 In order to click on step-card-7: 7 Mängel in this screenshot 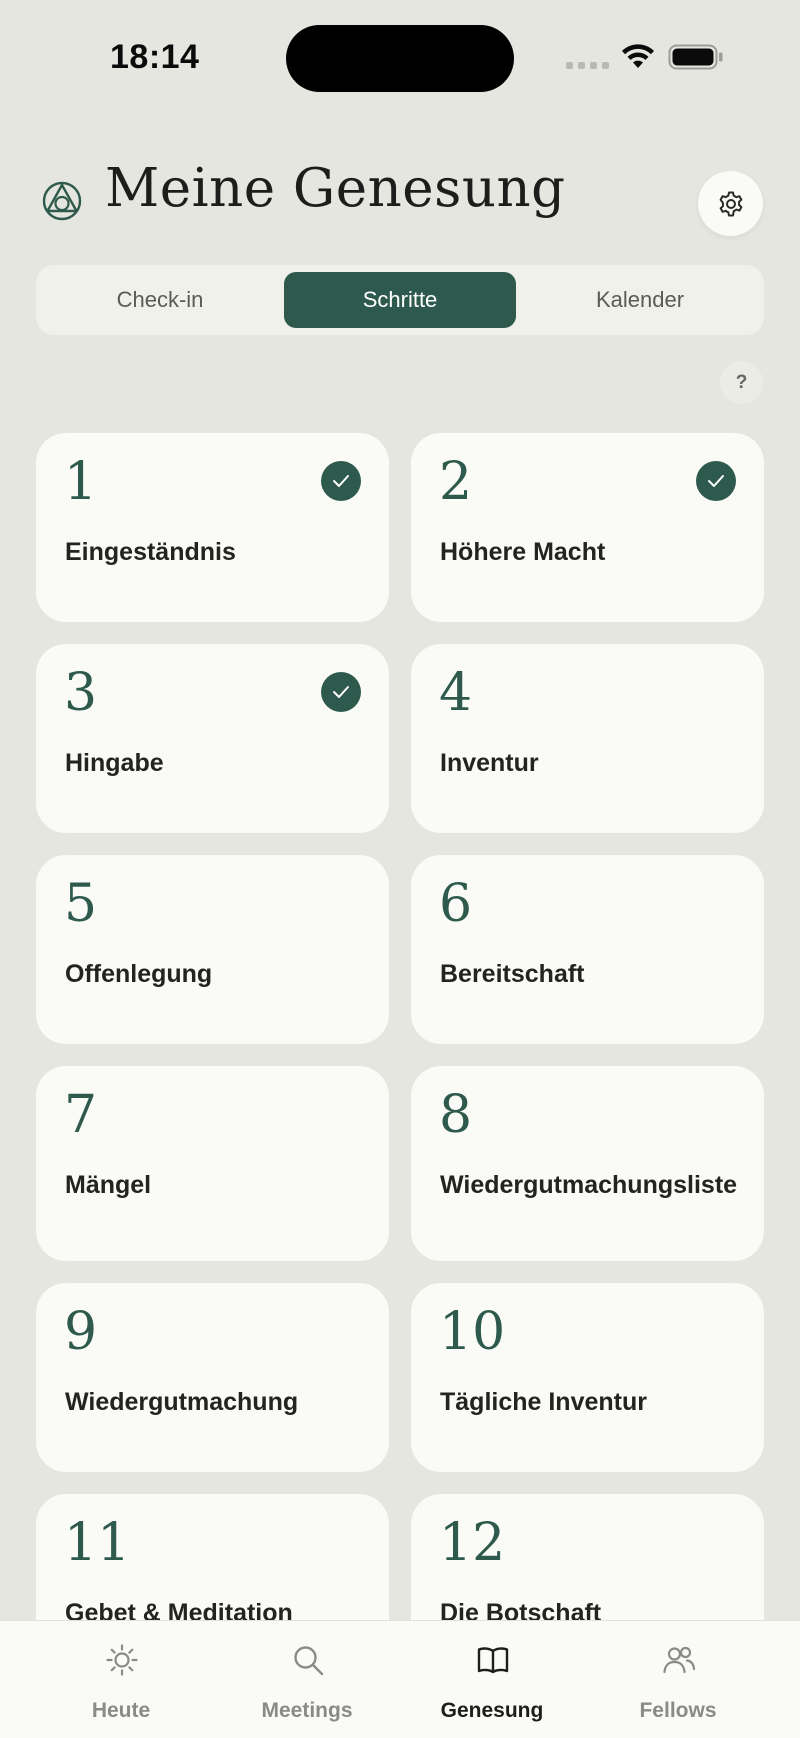, I will do `click(212, 1163)`.